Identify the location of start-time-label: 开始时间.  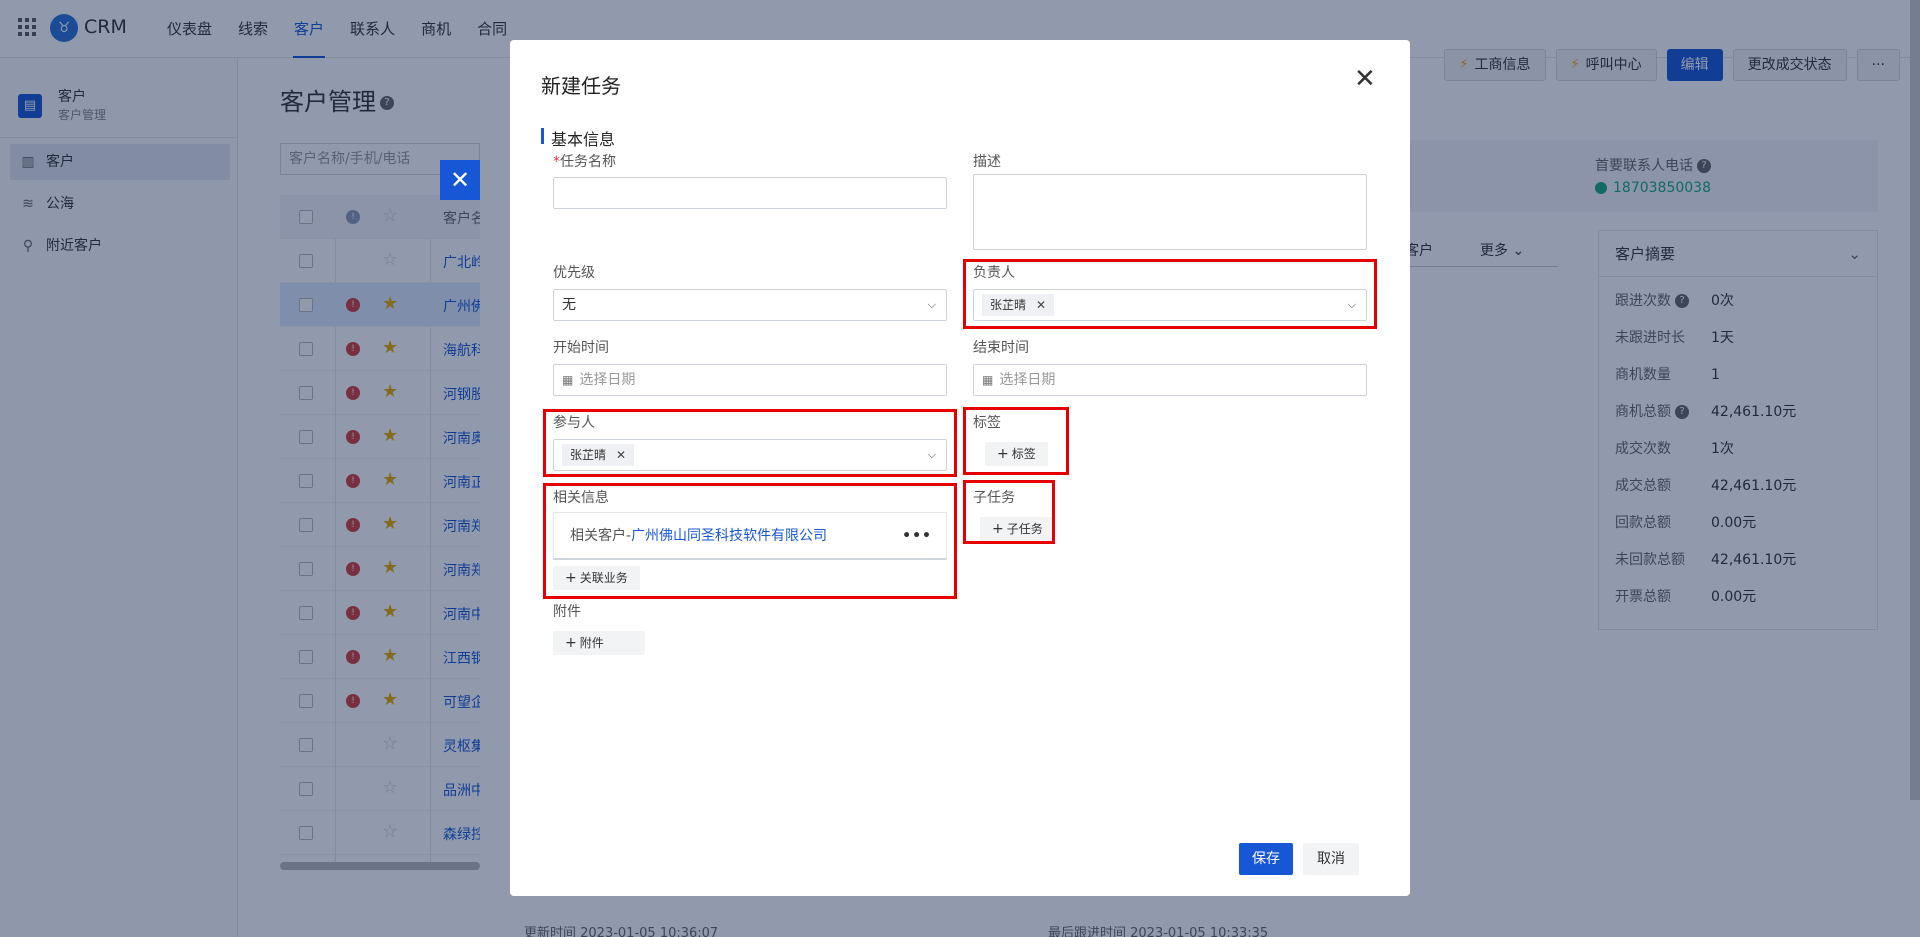
(581, 348).